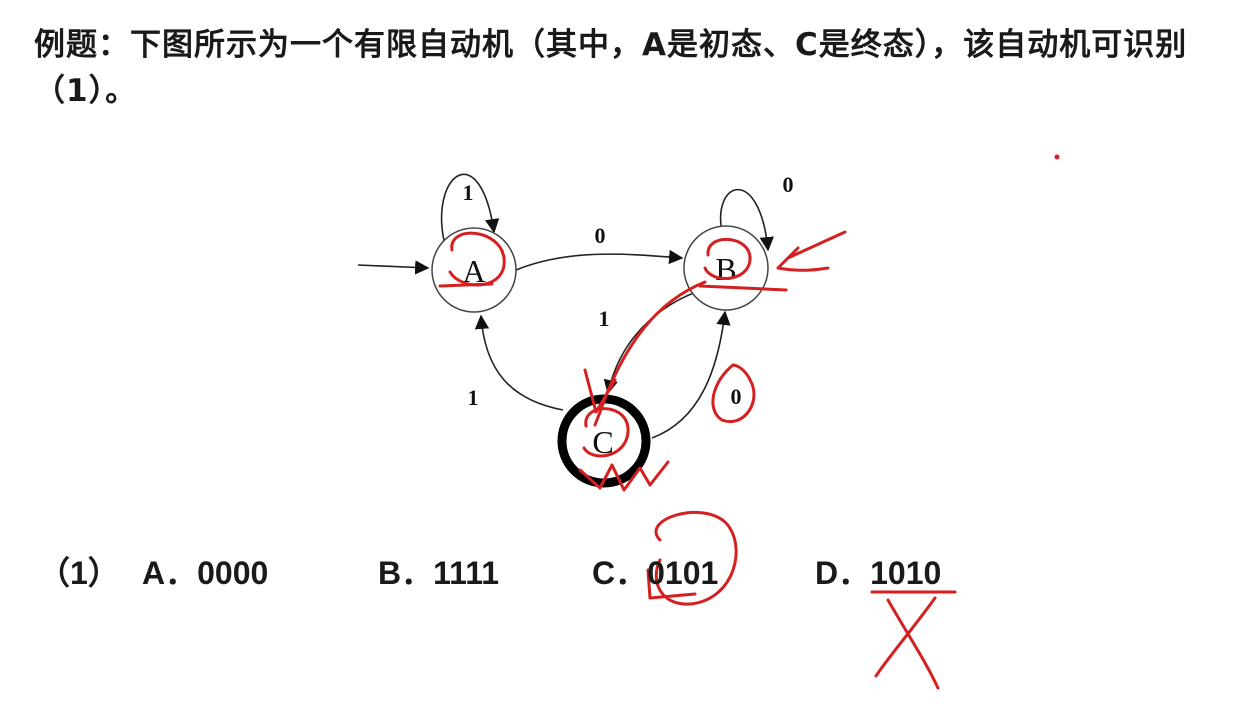 The width and height of the screenshot is (1249, 713). Describe the element at coordinates (683, 573) in the screenshot. I see `option-c-value: 0101` at that location.